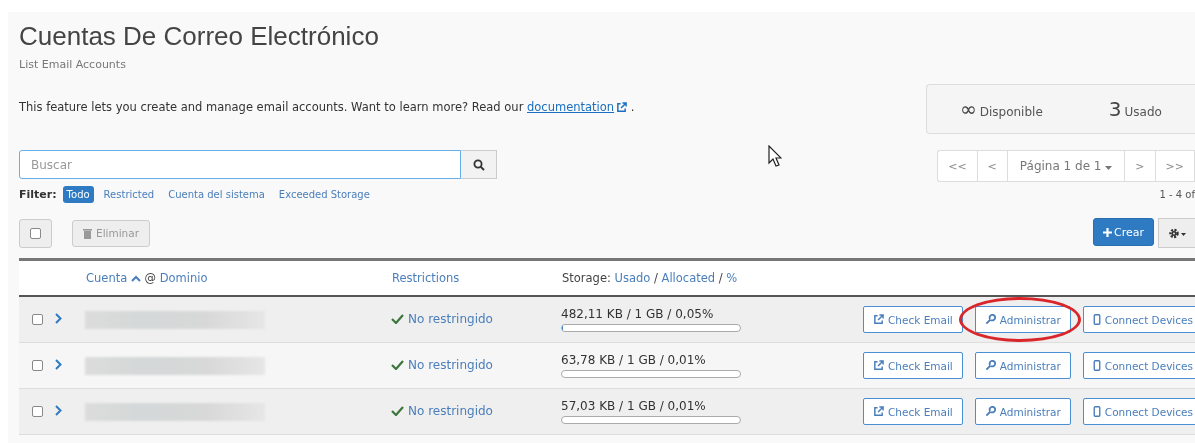 The width and height of the screenshot is (1195, 443). I want to click on allocated-header: Allocated, so click(688, 278).